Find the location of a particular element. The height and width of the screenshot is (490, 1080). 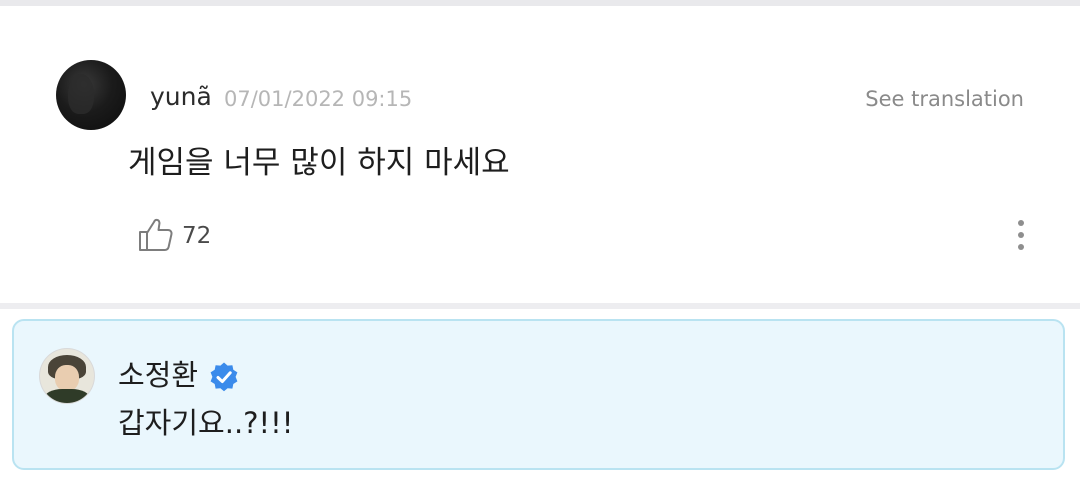

avatar-face is located at coordinates (67, 378).